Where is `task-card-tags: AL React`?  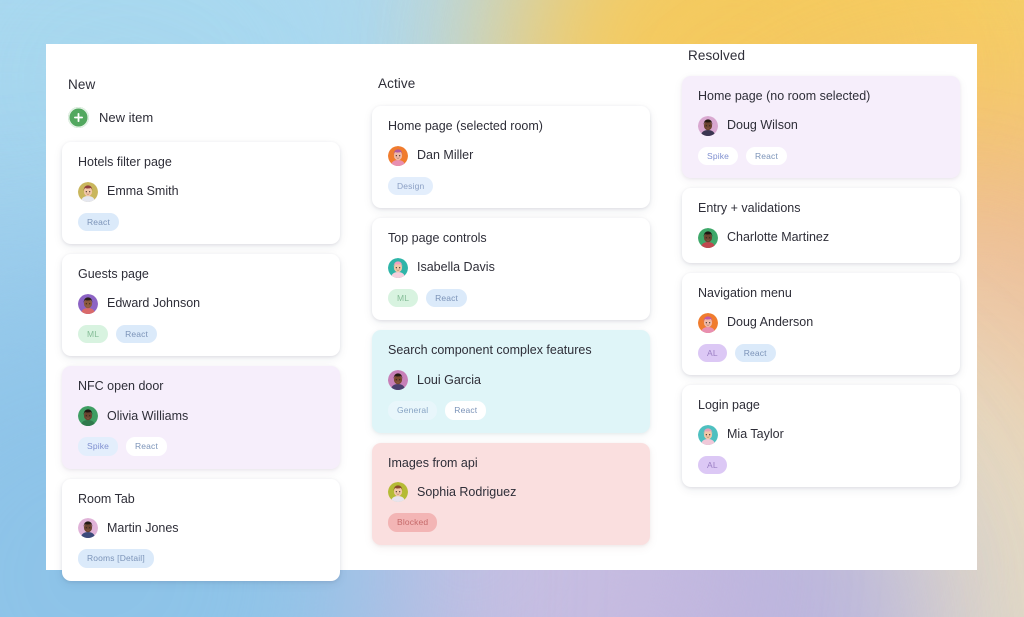
task-card-tags: AL React is located at coordinates (821, 353).